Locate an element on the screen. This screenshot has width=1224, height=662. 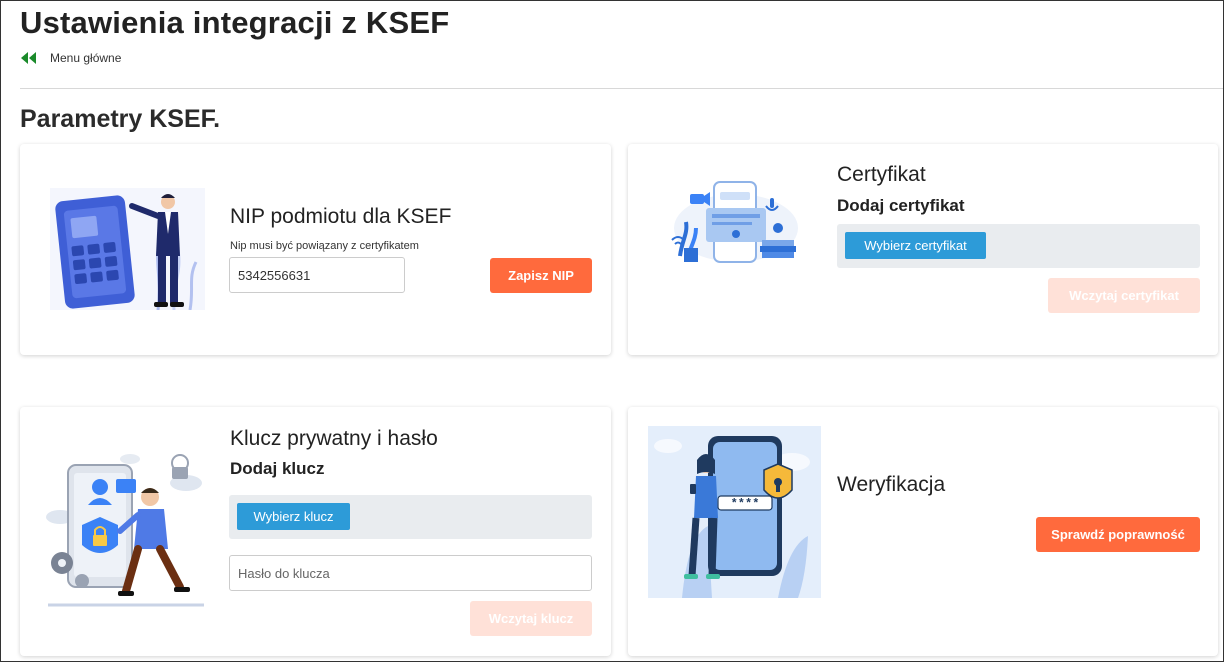
certificate-card-subtitle: Dodaj certyfikat is located at coordinates (901, 205).